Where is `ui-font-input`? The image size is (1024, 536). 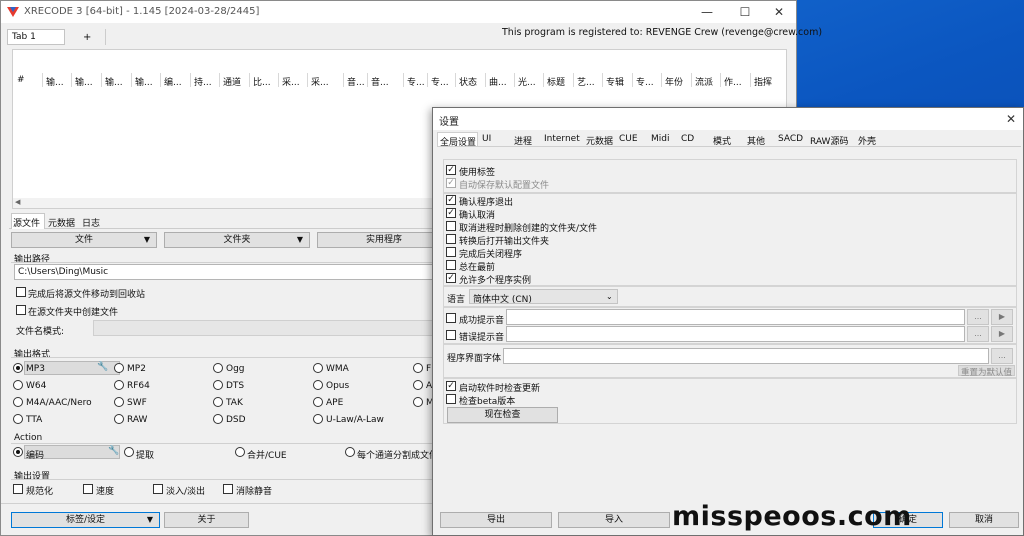 ui-font-input is located at coordinates (746, 356).